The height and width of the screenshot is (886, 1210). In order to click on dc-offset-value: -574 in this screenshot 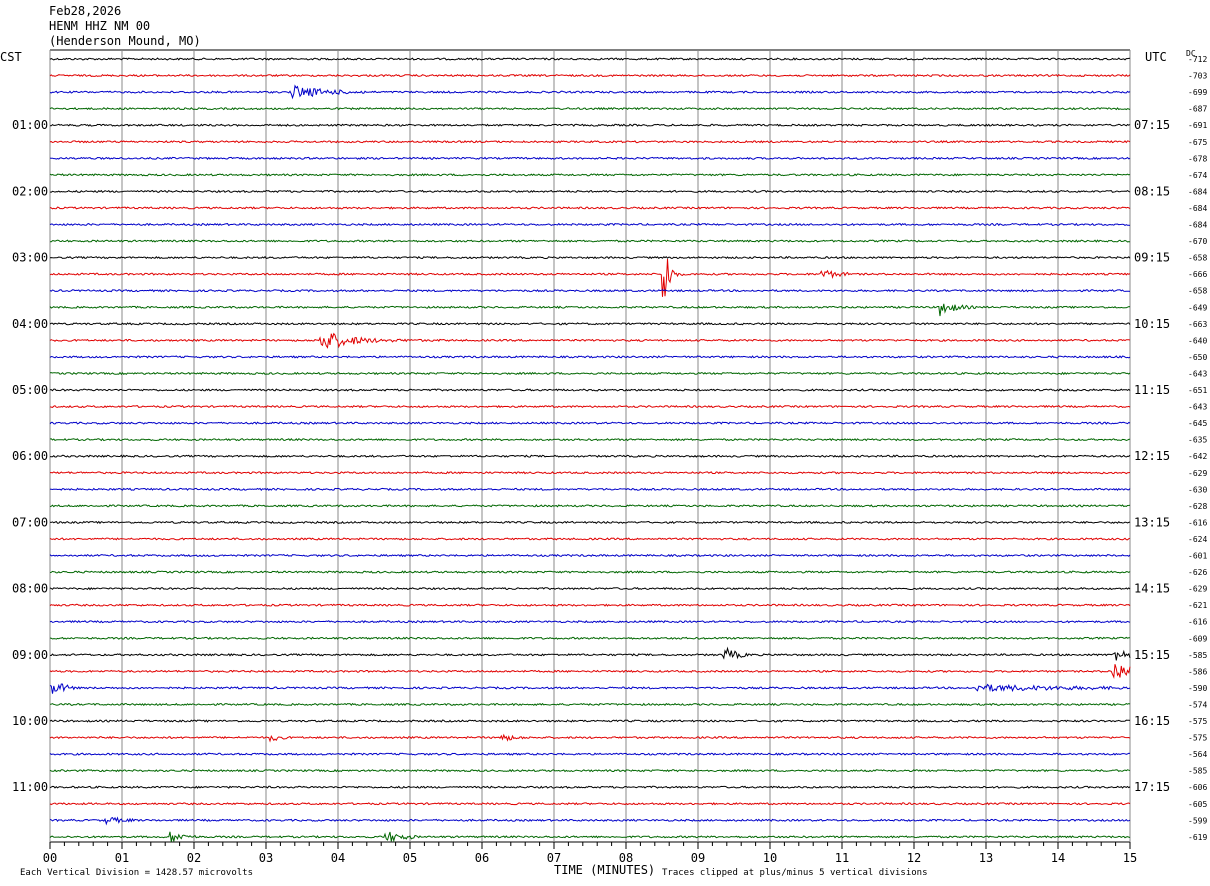, I will do `click(1197, 704)`.